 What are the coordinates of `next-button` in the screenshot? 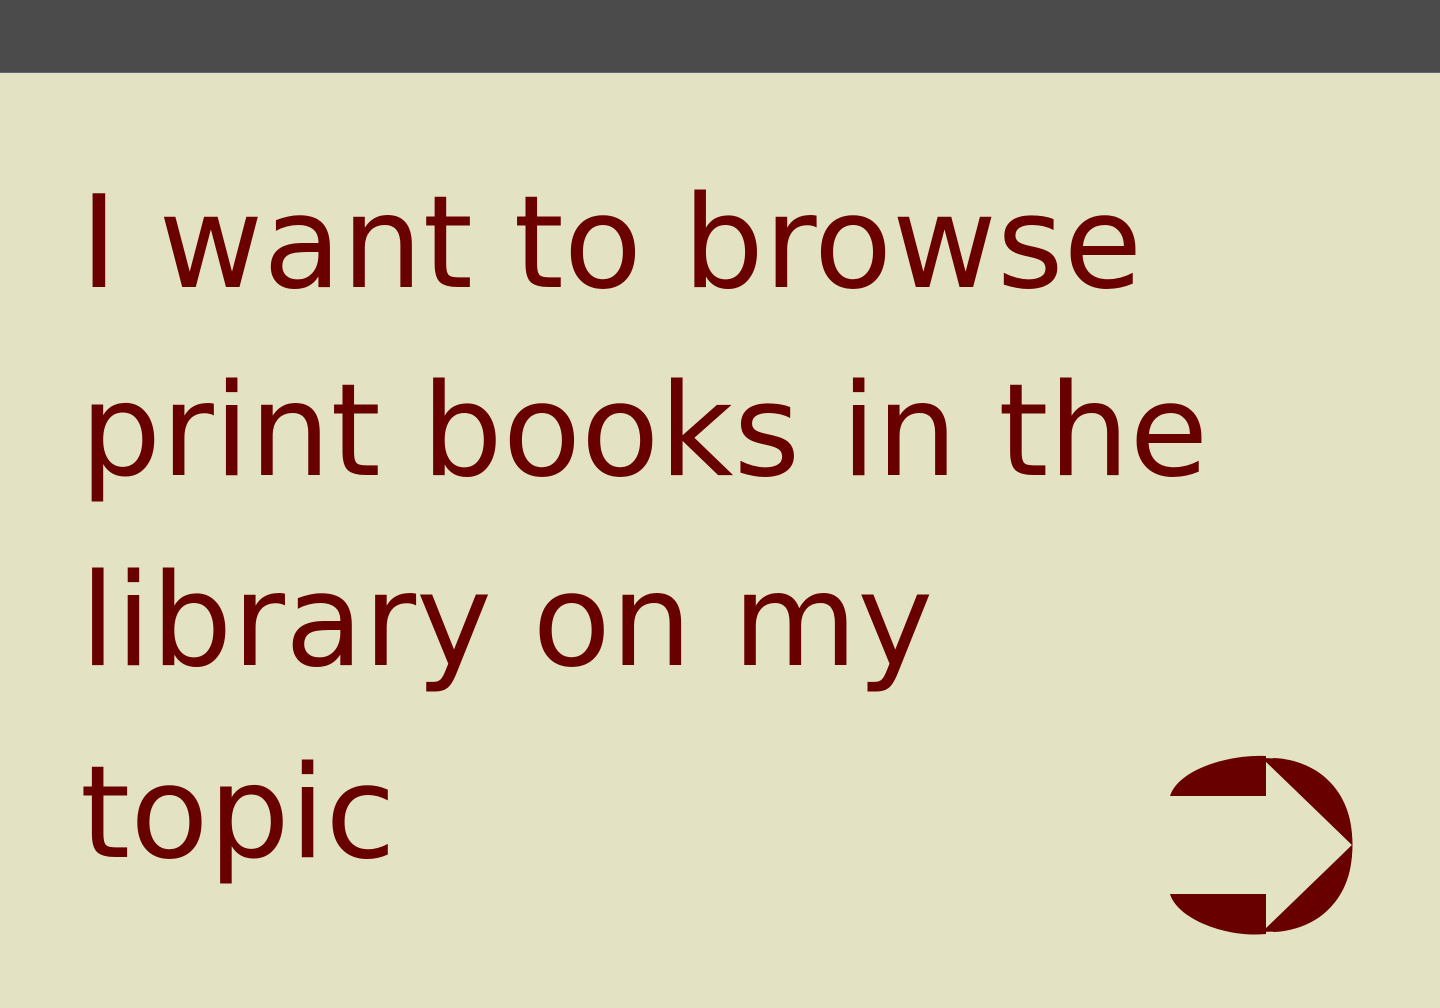 It's located at (1261, 845).